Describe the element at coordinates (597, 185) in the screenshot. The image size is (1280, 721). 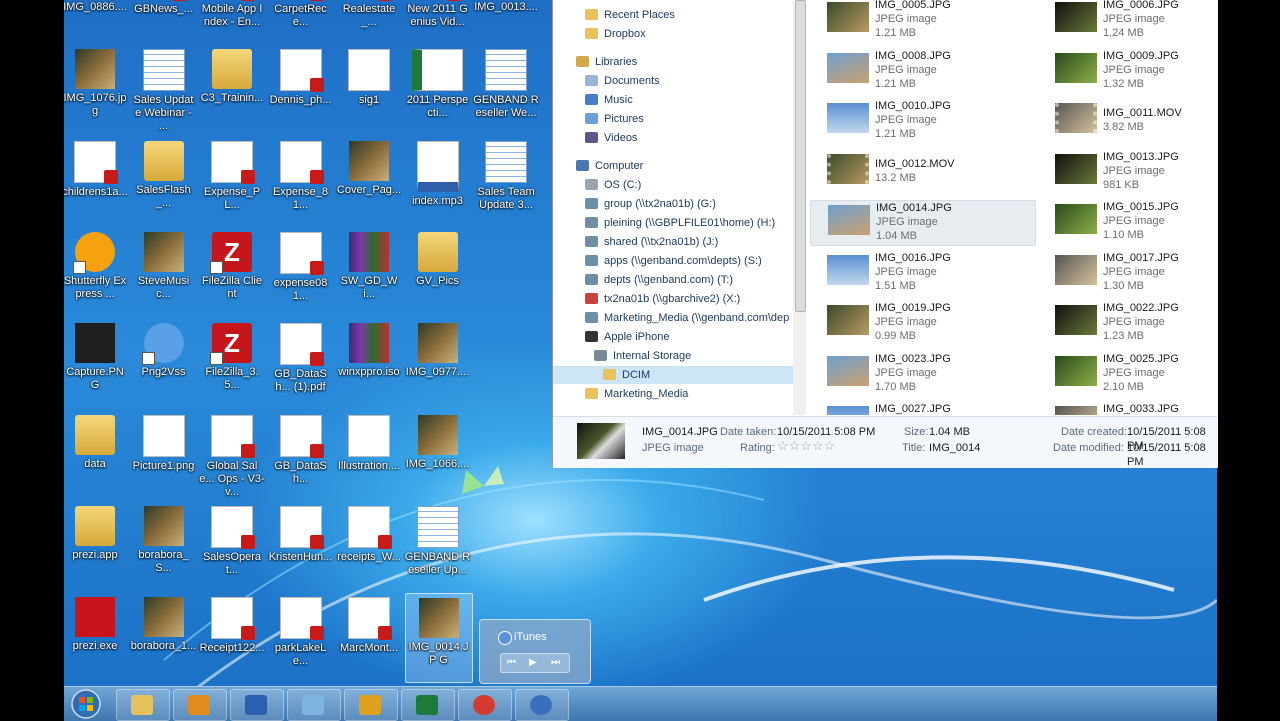
I see `nav-item: OS (C:)` at that location.